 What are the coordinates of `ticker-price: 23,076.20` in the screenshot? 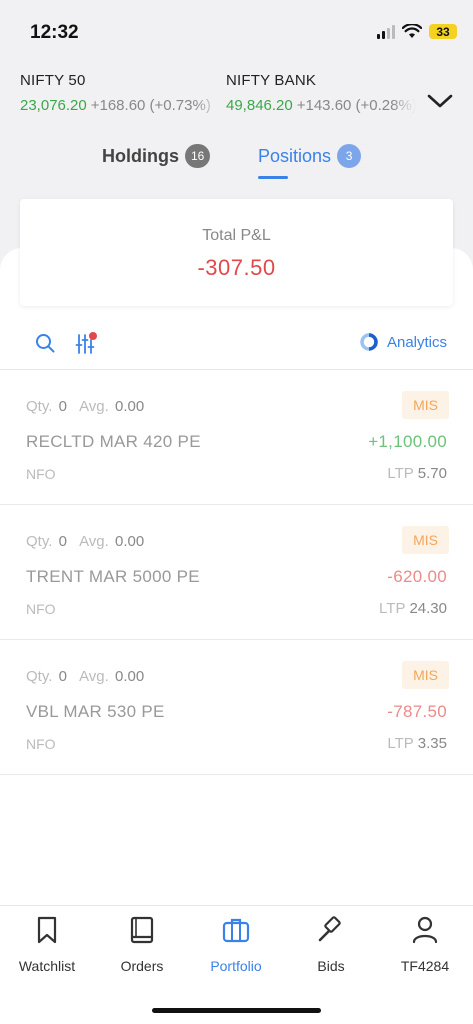 It's located at (53, 105).